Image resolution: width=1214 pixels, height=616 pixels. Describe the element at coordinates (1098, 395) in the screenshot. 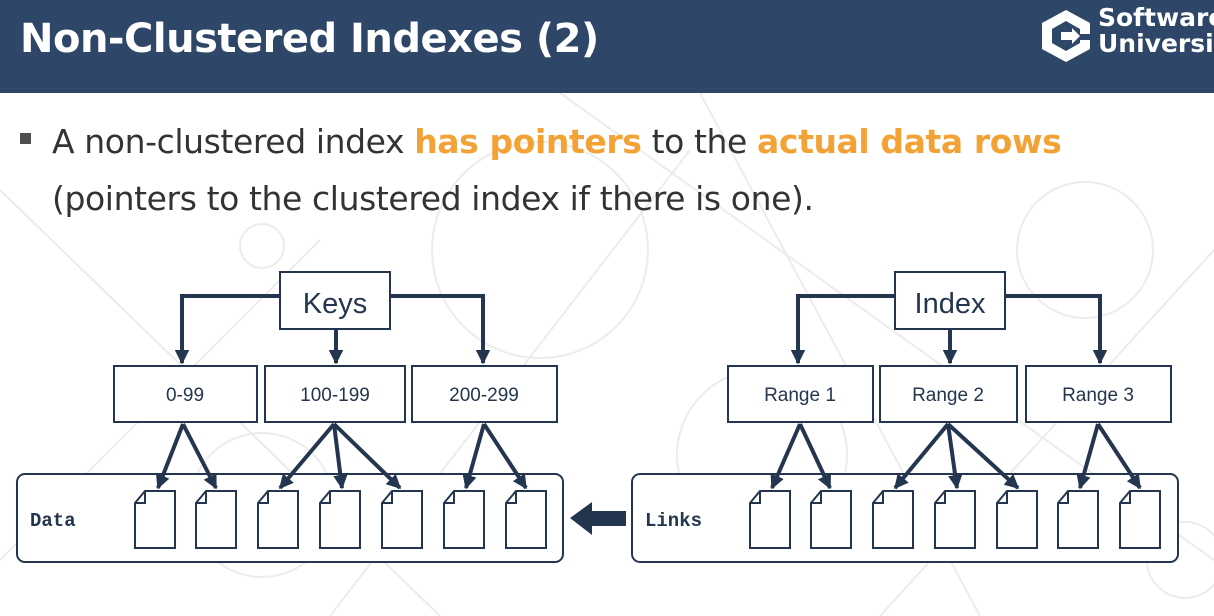

I see `range-node-label-2: Range 3` at that location.